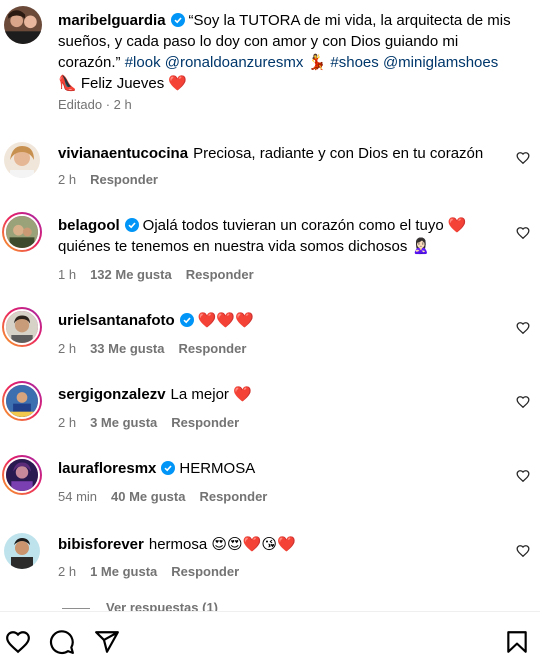 This screenshot has height=668, width=540. Describe the element at coordinates (317, 62) in the screenshot. I see `emoji-dancer: 💃` at that location.